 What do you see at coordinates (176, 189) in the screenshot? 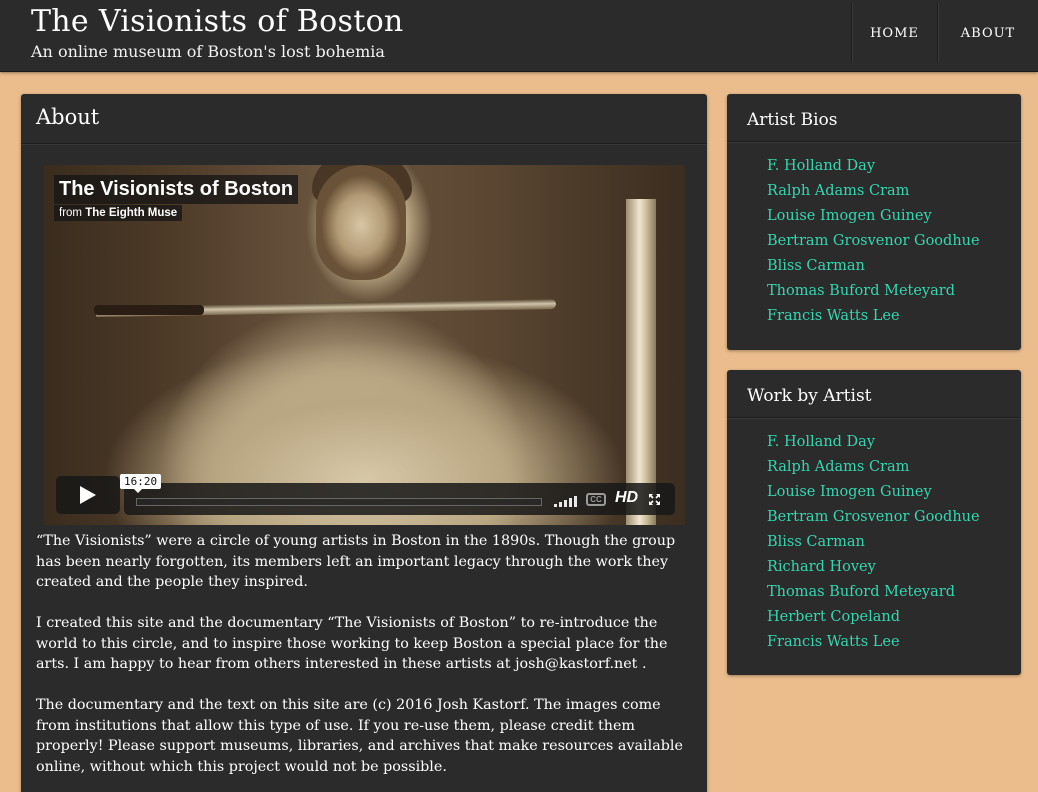
I see `video-title: The Visionists of Boston` at bounding box center [176, 189].